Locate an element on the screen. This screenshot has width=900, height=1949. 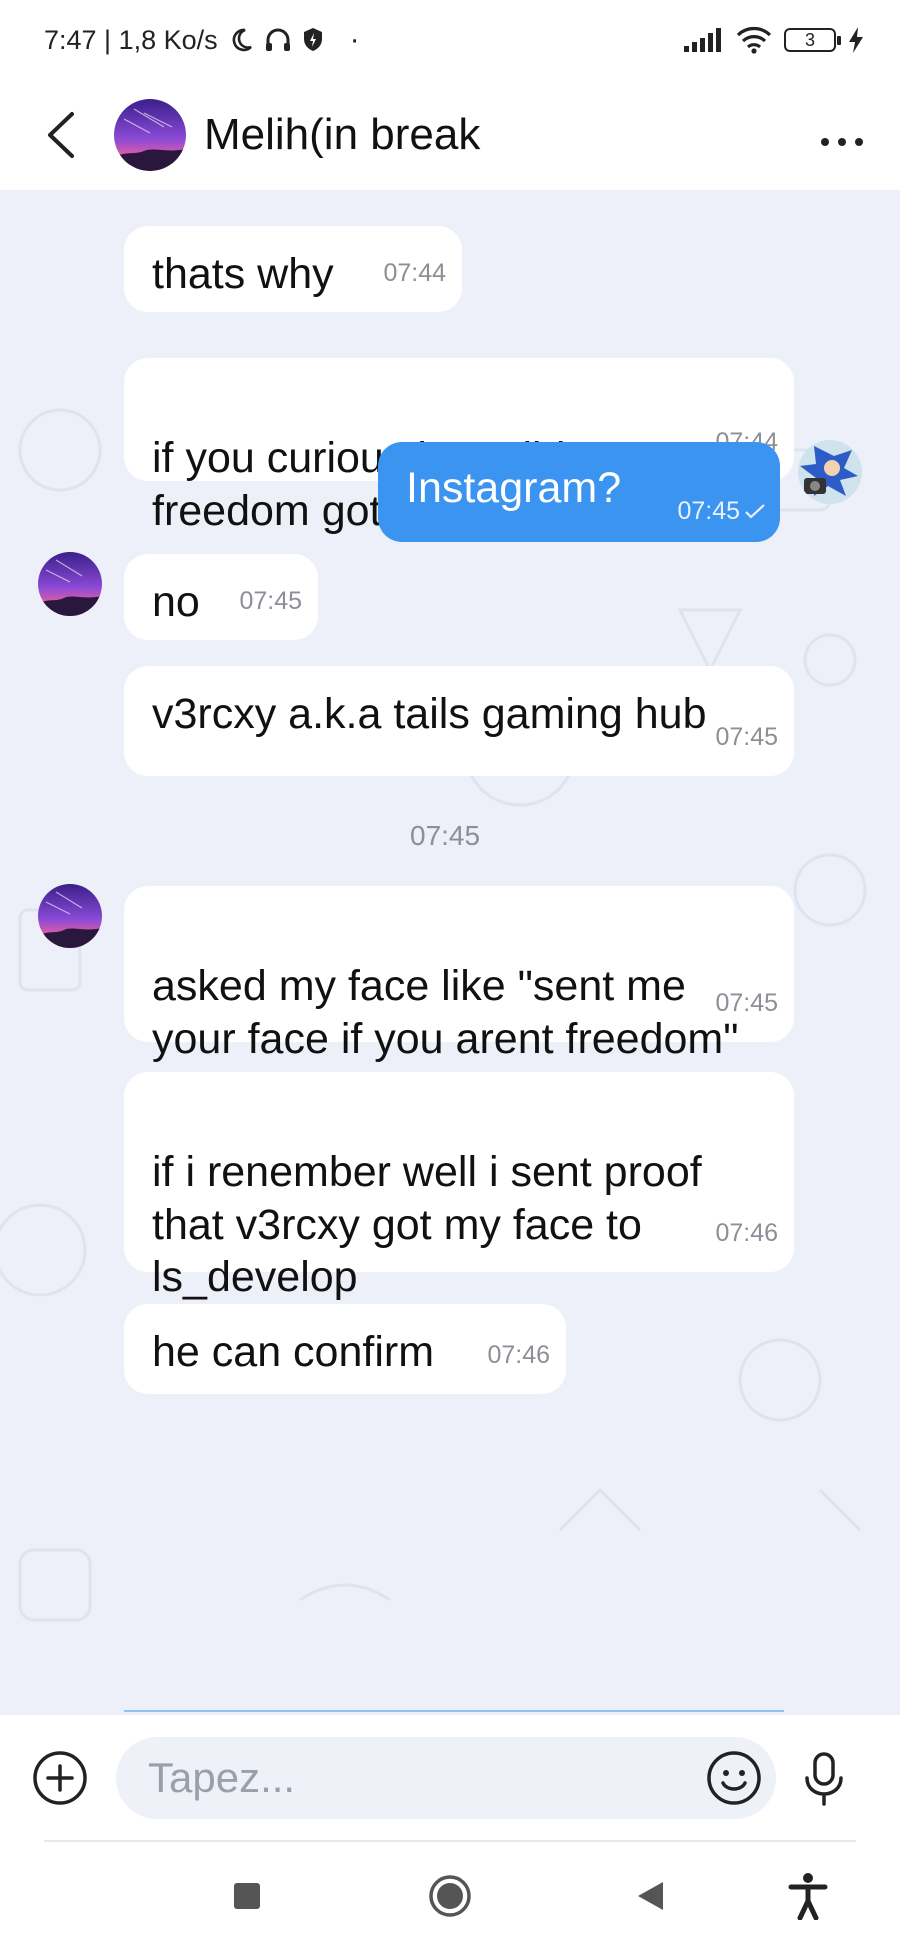
outgoing-message-bubble: Instagram? 07:45 is located at coordinates (579, 492).